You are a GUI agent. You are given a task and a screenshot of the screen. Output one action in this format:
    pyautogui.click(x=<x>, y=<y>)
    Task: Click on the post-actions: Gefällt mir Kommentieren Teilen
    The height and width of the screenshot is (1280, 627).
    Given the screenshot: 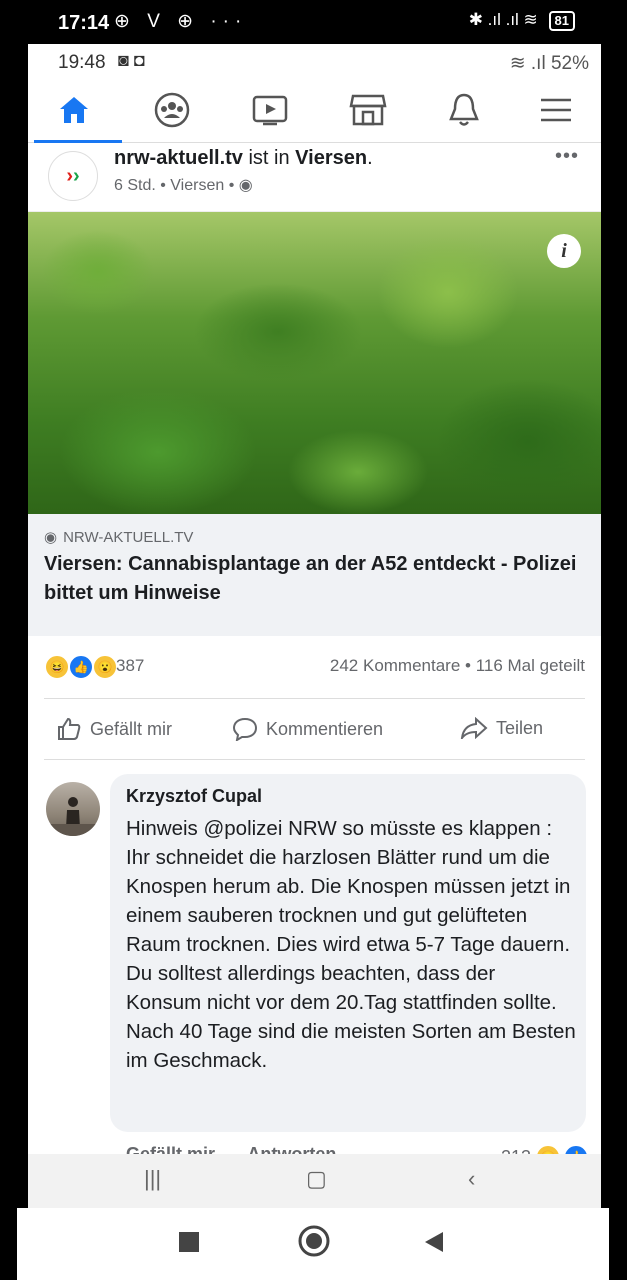 What is the action you would take?
    pyautogui.click(x=314, y=729)
    